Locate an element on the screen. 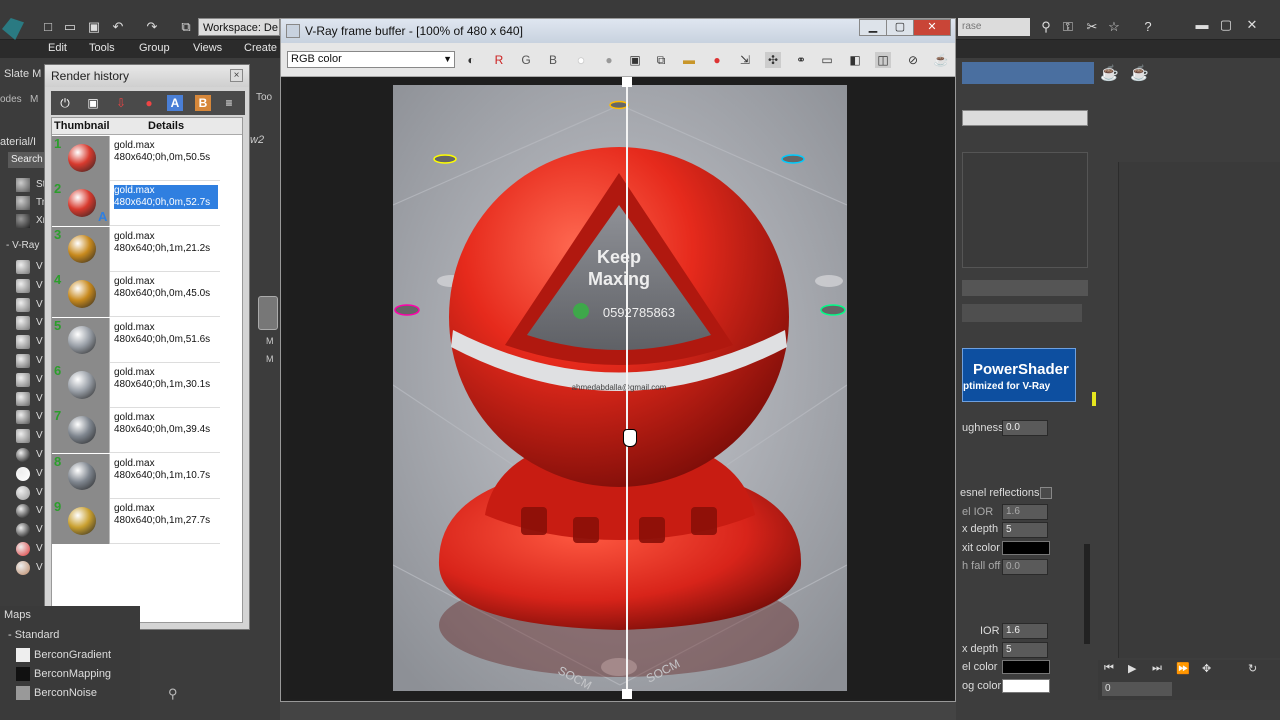 The width and height of the screenshot is (1280, 720). search-input: rase is located at coordinates (994, 27).